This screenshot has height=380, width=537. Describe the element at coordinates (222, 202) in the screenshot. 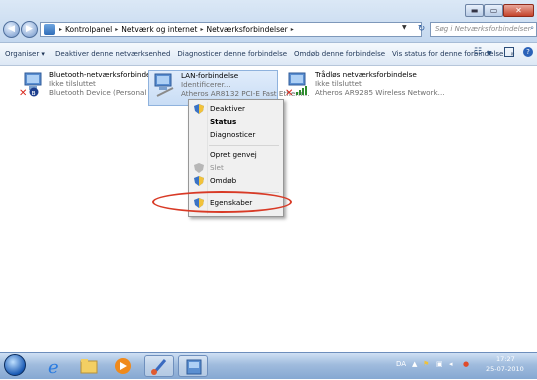

I see `annotation-circle` at that location.